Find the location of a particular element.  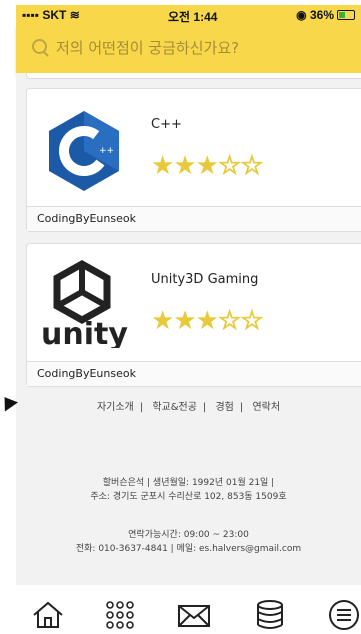

wifi-icon: ≋ is located at coordinates (74, 15).